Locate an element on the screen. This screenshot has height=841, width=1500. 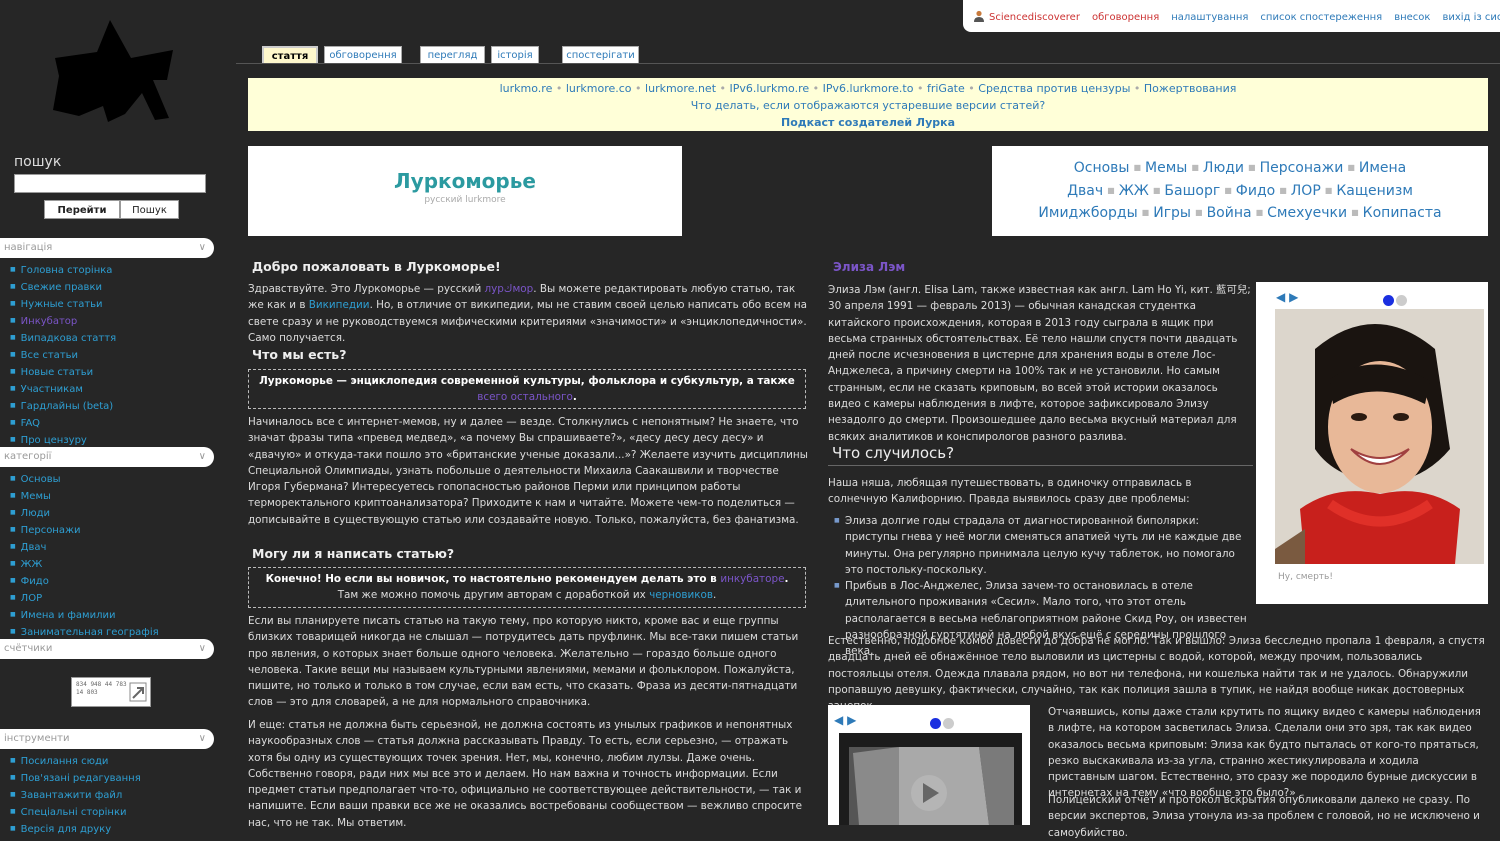
featured-article-title: Элиза Лэм is located at coordinates (869, 267).